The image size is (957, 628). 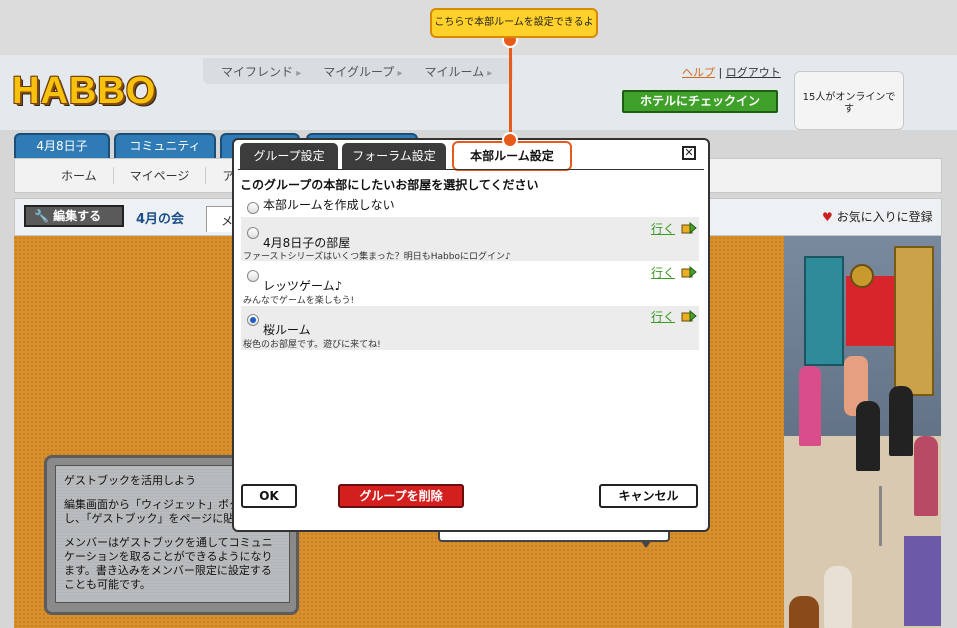 What do you see at coordinates (253, 208) in the screenshot?
I see `radio-none` at bounding box center [253, 208].